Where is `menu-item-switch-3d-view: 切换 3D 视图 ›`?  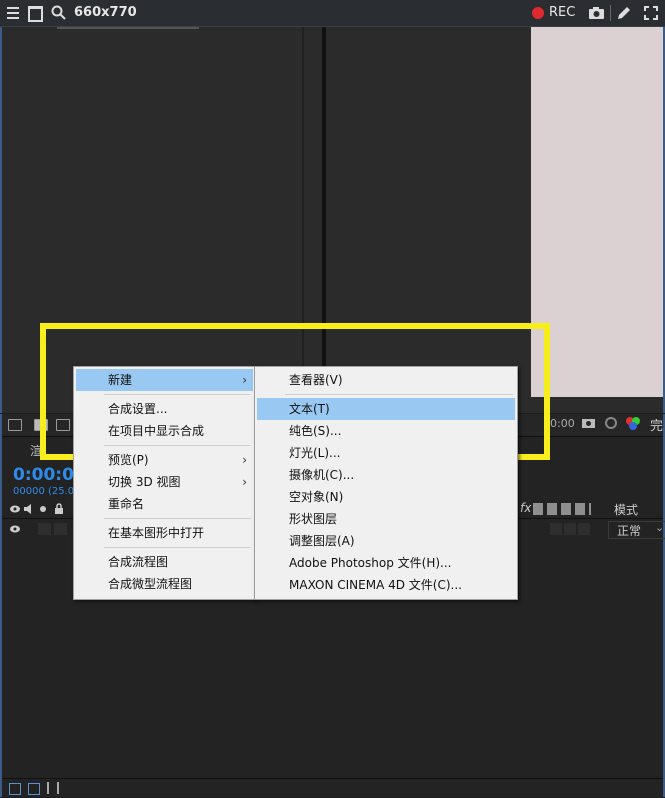 menu-item-switch-3d-view: 切换 3D 视图 › is located at coordinates (164, 482).